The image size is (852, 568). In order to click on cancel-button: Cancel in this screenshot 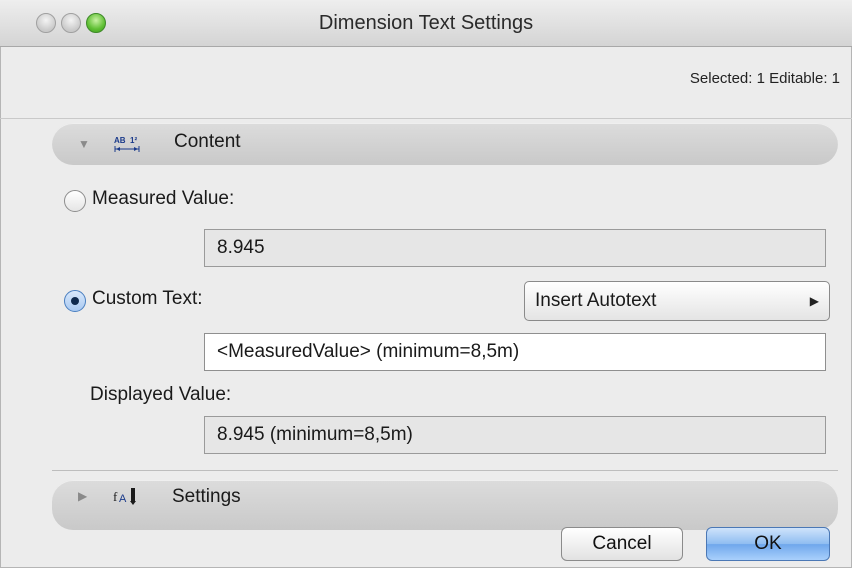, I will do `click(622, 544)`.